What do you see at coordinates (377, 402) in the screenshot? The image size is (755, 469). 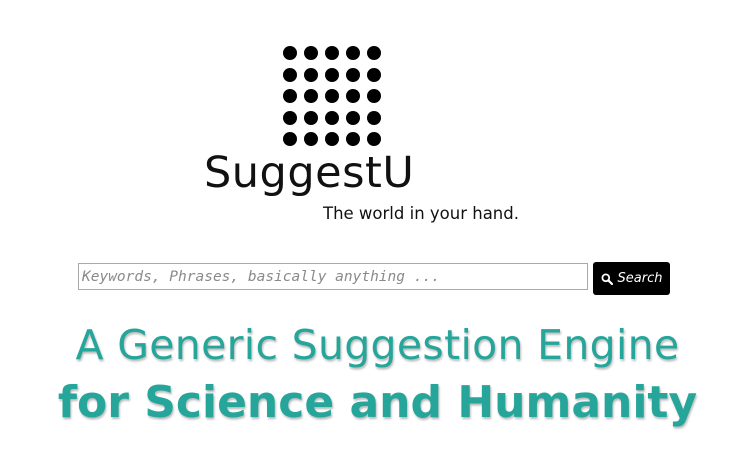 I see `headline-line-2: for Science and Humanity` at bounding box center [377, 402].